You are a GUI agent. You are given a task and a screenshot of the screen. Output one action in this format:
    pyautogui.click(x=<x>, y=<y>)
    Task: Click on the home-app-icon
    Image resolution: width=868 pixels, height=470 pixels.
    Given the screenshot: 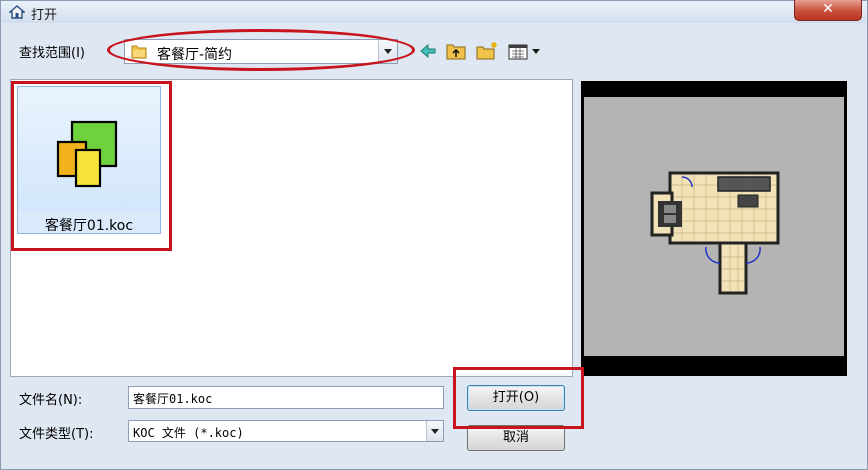 What is the action you would take?
    pyautogui.click(x=17, y=12)
    